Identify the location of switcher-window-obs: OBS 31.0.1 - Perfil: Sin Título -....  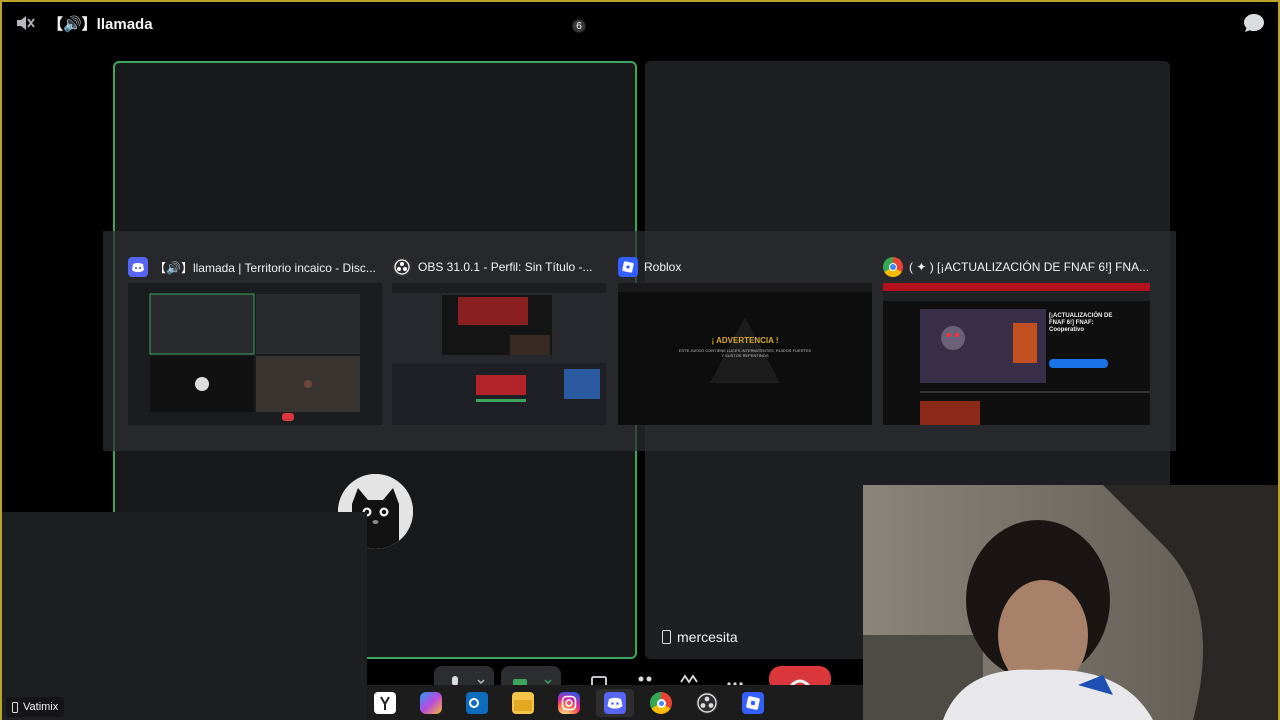
(499, 341).